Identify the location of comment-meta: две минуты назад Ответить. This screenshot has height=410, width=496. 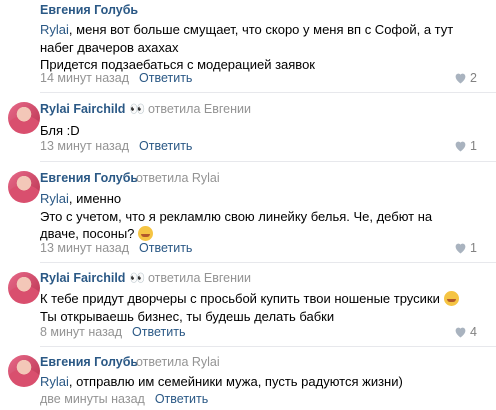
(124, 399).